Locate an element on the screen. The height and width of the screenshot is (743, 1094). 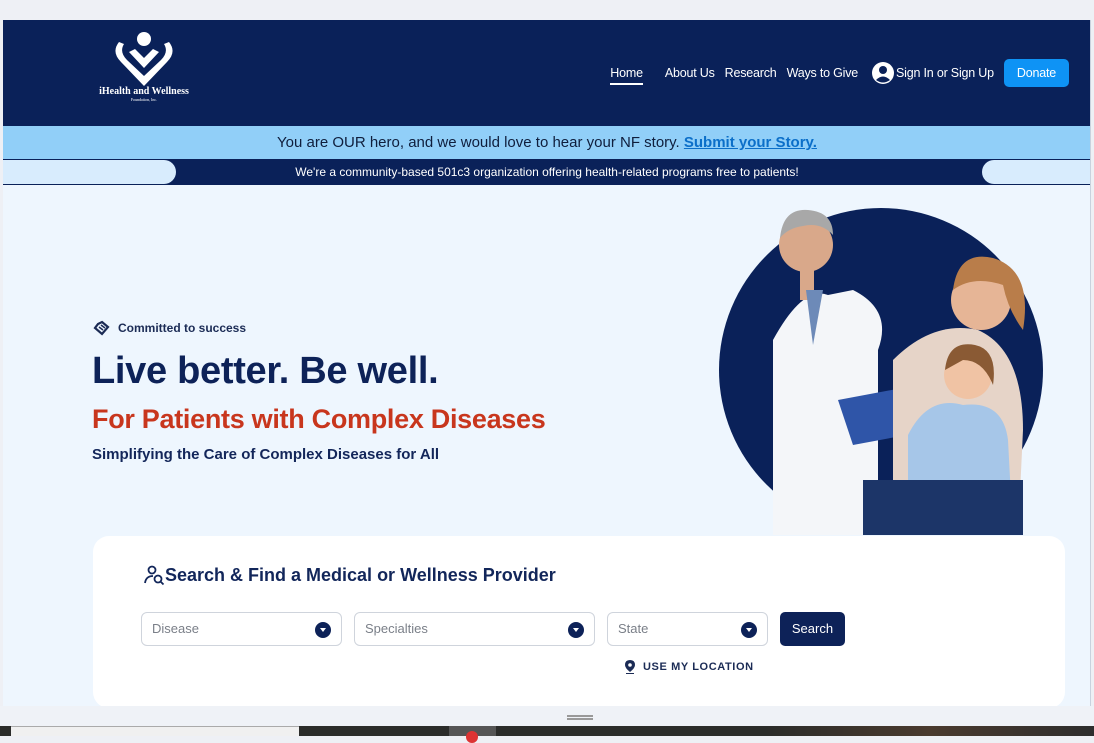
nav-ways-to-give: Ways to Give is located at coordinates (823, 73).